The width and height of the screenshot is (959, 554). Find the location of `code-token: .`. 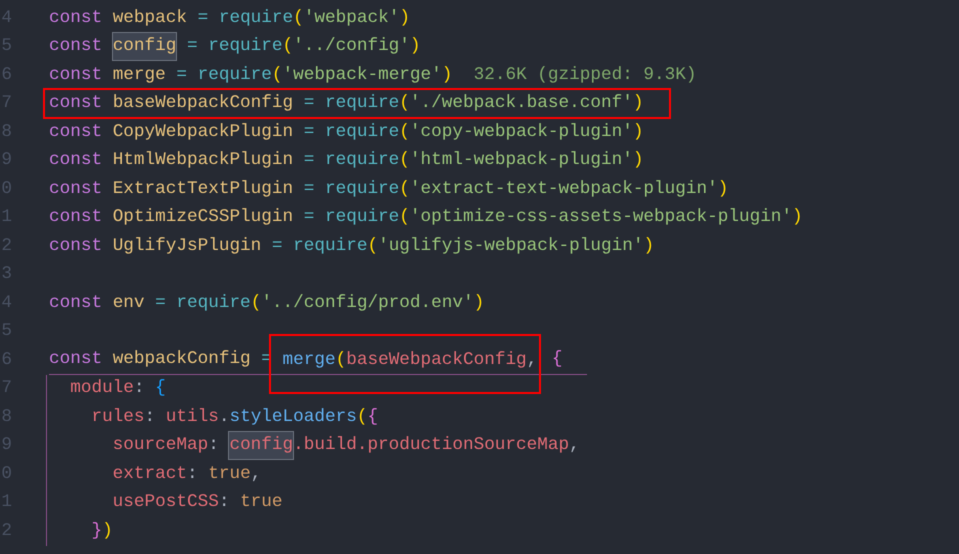

code-token: . is located at coordinates (224, 417).